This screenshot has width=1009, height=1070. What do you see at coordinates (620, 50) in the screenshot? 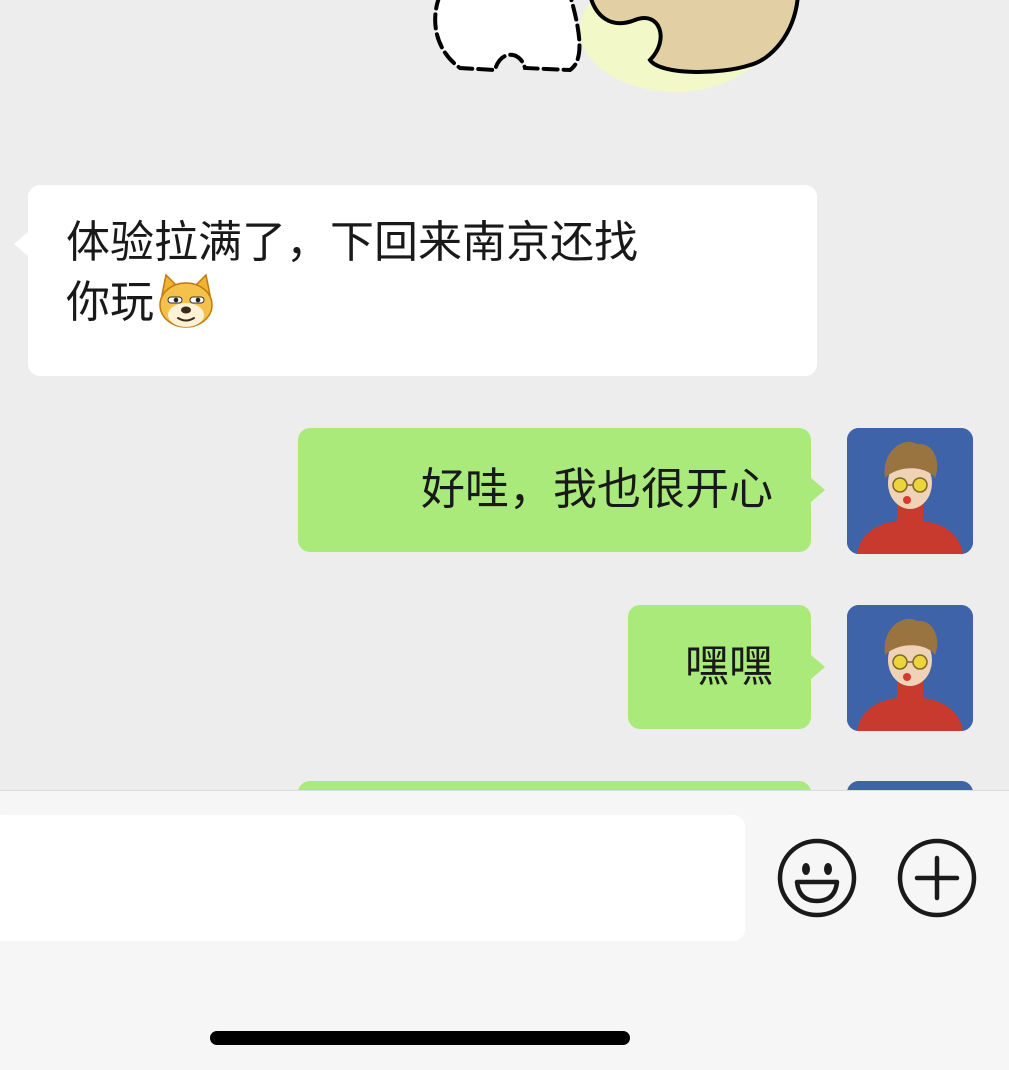
I see `sticker-image` at bounding box center [620, 50].